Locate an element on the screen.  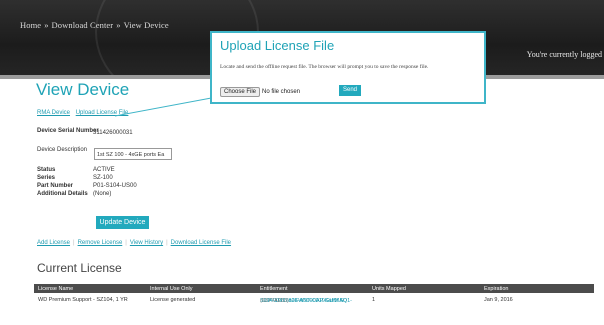
file-status-text: No file chosen is located at coordinates (281, 92).